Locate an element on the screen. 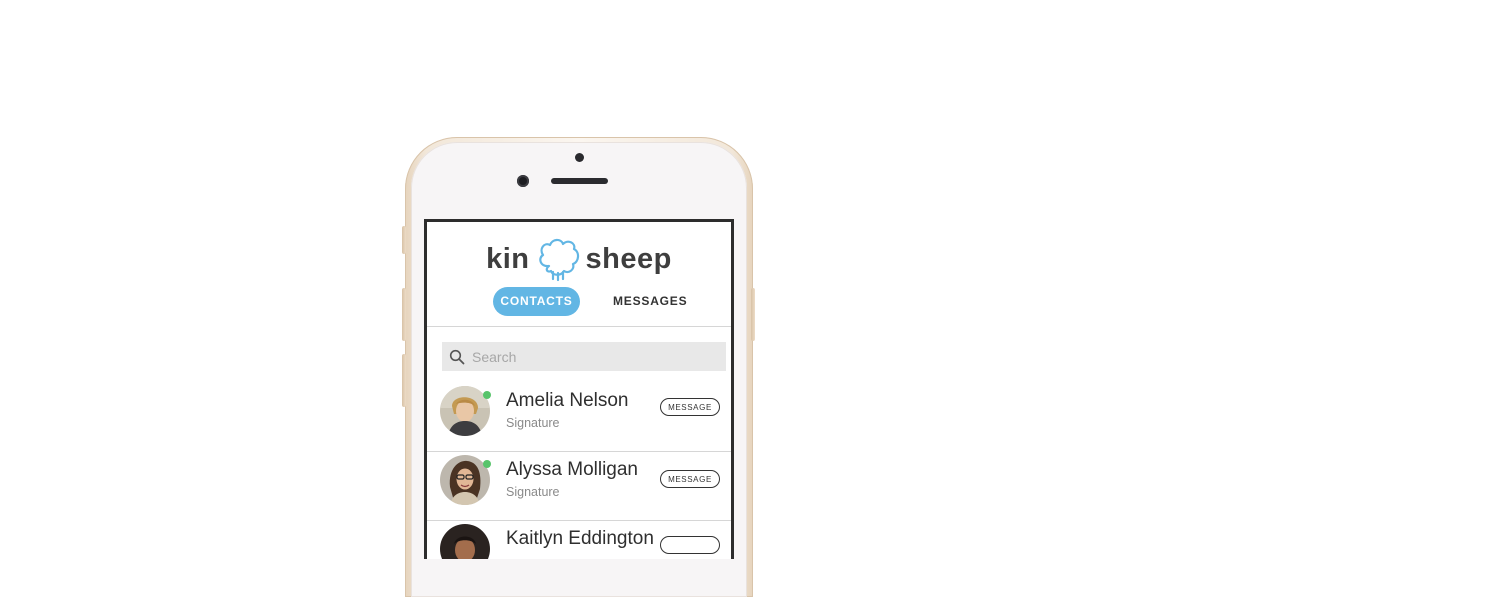  message-button is located at coordinates (690, 545).